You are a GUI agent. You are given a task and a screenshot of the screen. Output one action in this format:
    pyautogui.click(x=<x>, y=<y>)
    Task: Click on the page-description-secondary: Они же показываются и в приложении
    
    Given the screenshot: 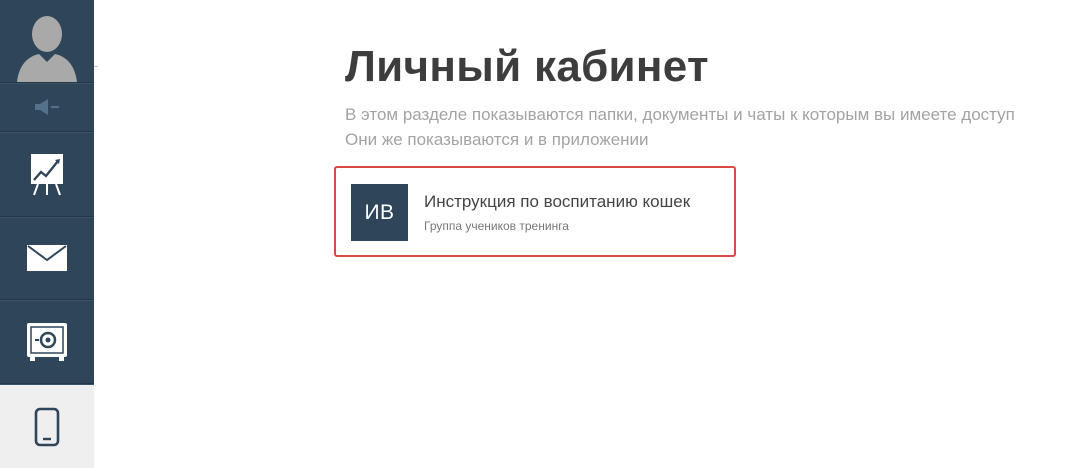 What is the action you would take?
    pyautogui.click(x=497, y=139)
    